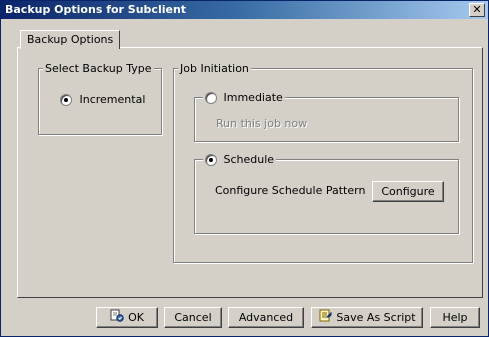  What do you see at coordinates (214, 68) in the screenshot?
I see `job-initiation-legend: Job Initiation` at bounding box center [214, 68].